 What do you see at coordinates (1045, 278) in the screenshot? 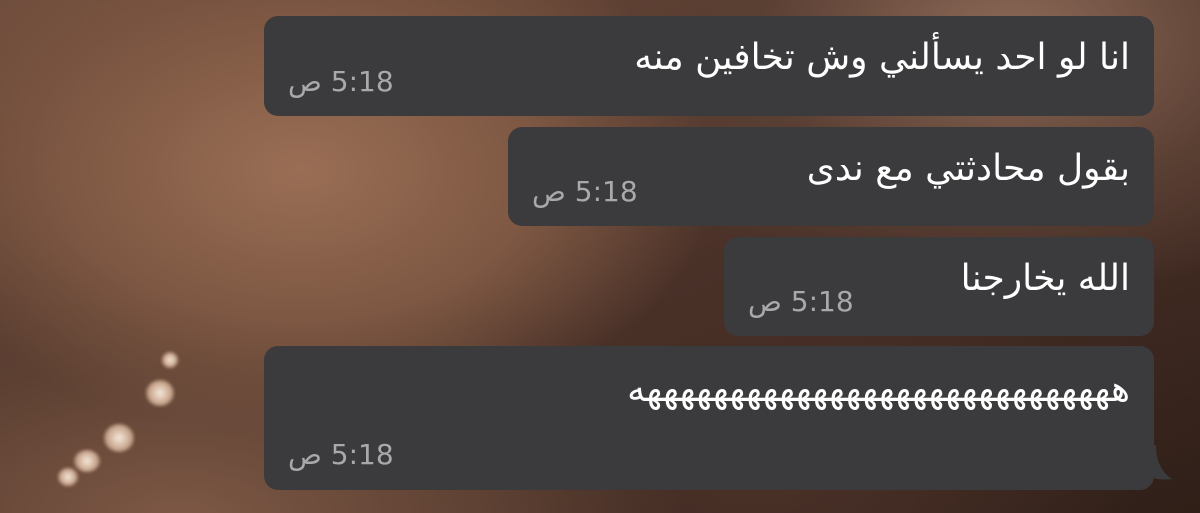
I see `message-text: الله يخارجنا` at bounding box center [1045, 278].